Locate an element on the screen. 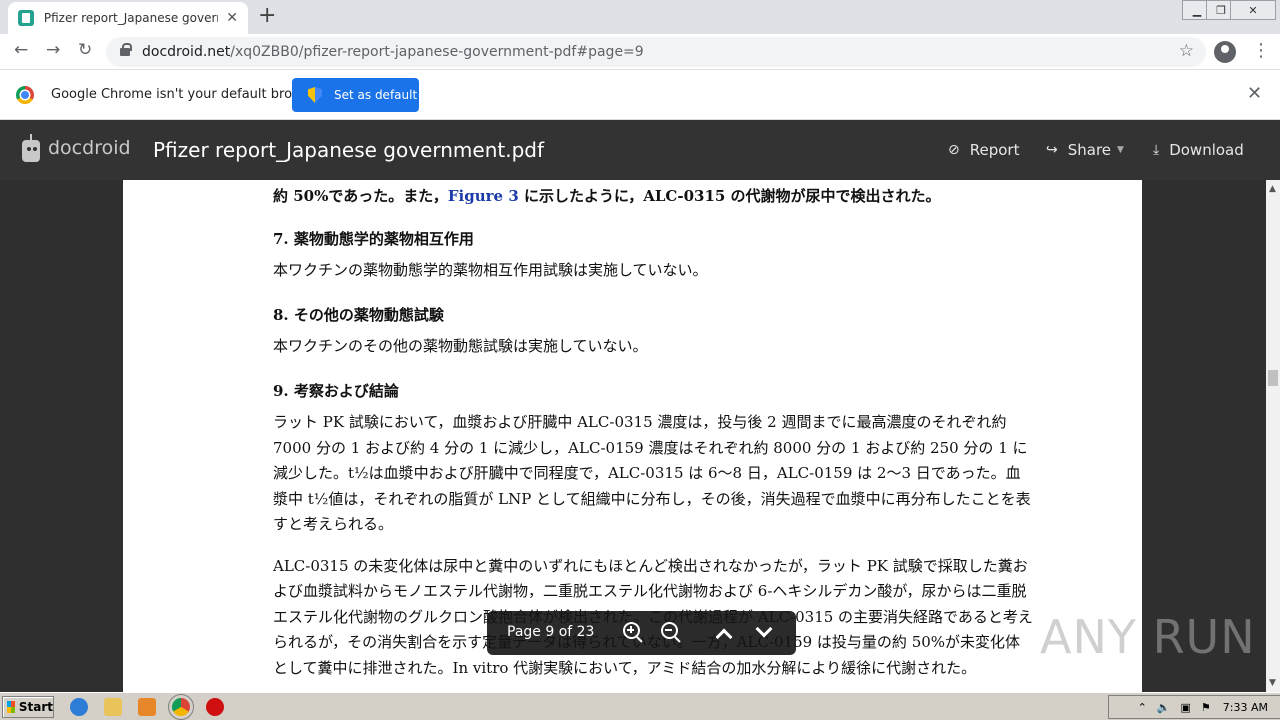 This screenshot has width=1280, height=720. scroll-thumb is located at coordinates (1273, 378).